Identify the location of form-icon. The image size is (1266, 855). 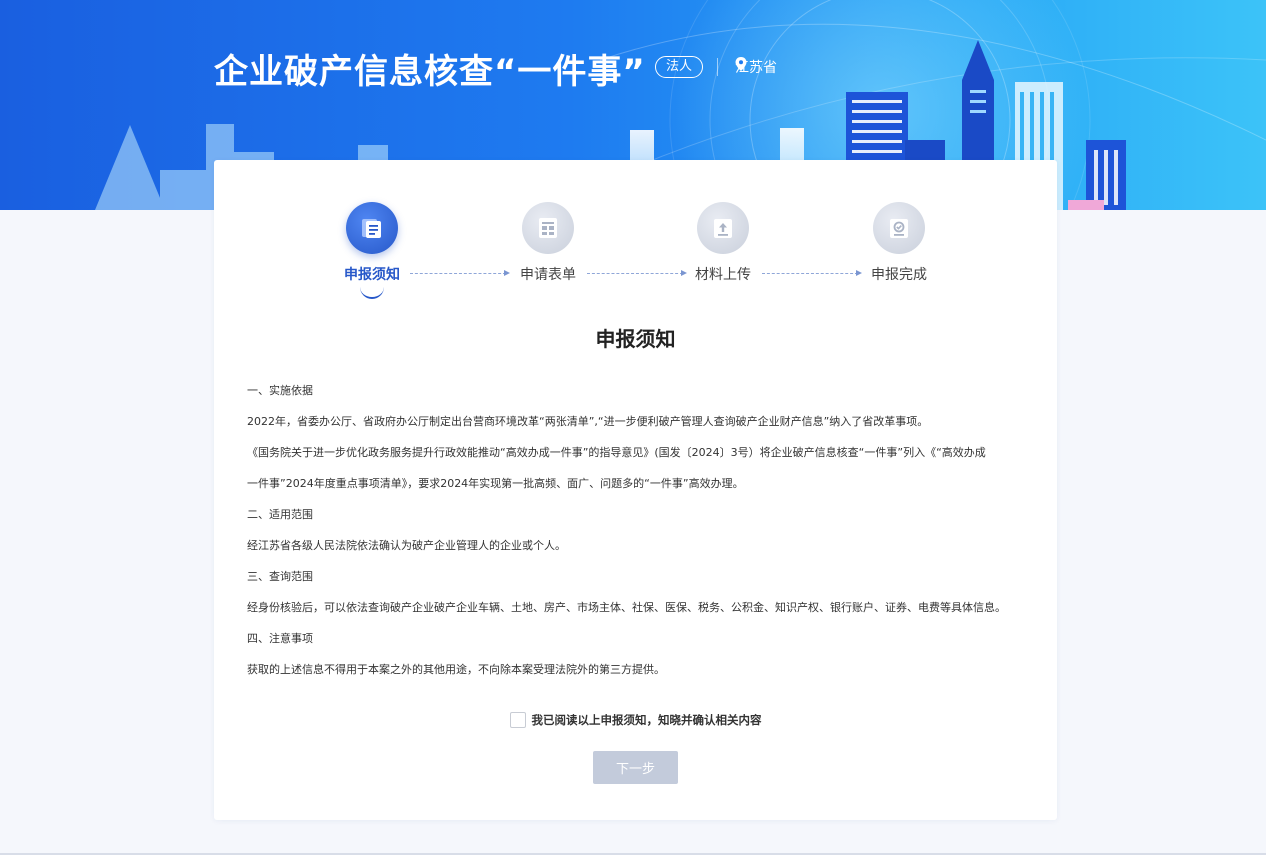
(548, 228).